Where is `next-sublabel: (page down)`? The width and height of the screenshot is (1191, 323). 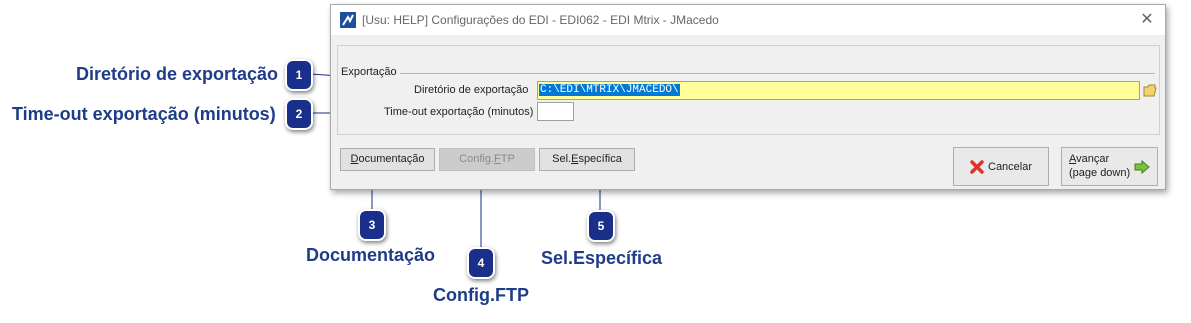 next-sublabel: (page down) is located at coordinates (1100, 173).